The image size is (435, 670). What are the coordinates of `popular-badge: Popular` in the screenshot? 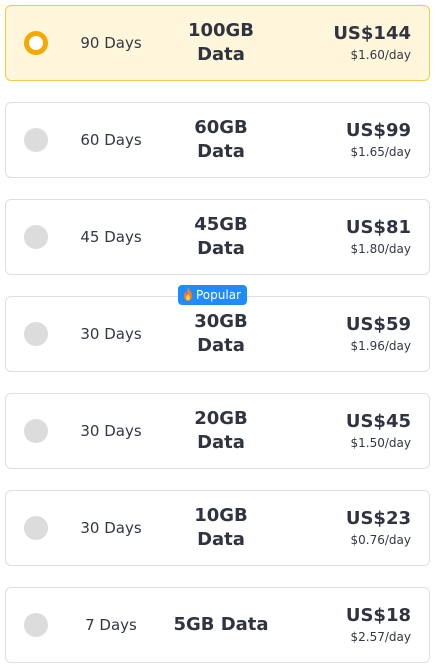 It's located at (212, 295).